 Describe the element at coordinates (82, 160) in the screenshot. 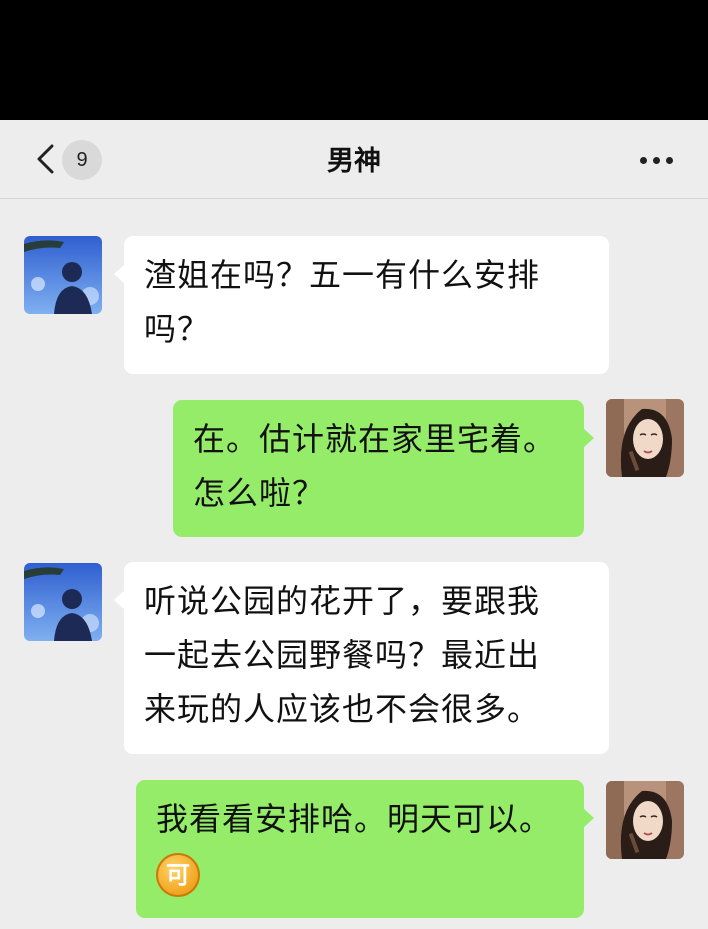

I see `unread-count-badge: 9` at that location.